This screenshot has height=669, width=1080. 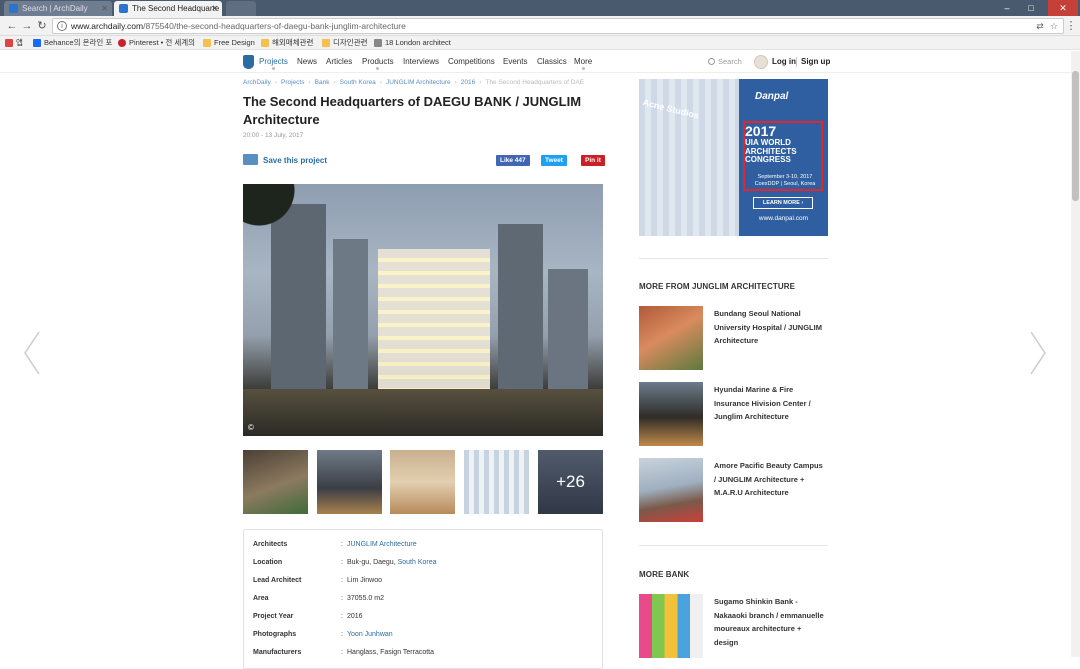 I want to click on breadcrumb-current: The Second Headquarters of DAE, so click(x=535, y=82).